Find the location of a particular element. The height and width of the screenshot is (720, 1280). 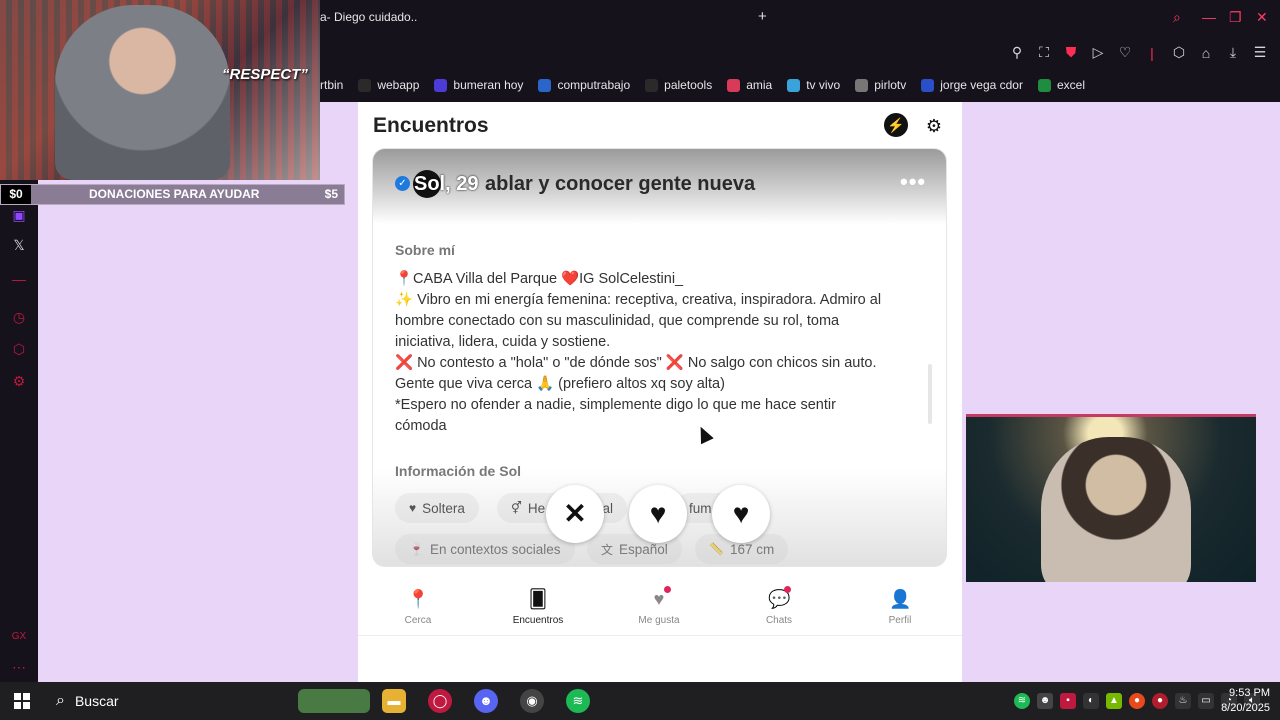

donation-label: DONACIONES PARA AYUDAR is located at coordinates (174, 194).